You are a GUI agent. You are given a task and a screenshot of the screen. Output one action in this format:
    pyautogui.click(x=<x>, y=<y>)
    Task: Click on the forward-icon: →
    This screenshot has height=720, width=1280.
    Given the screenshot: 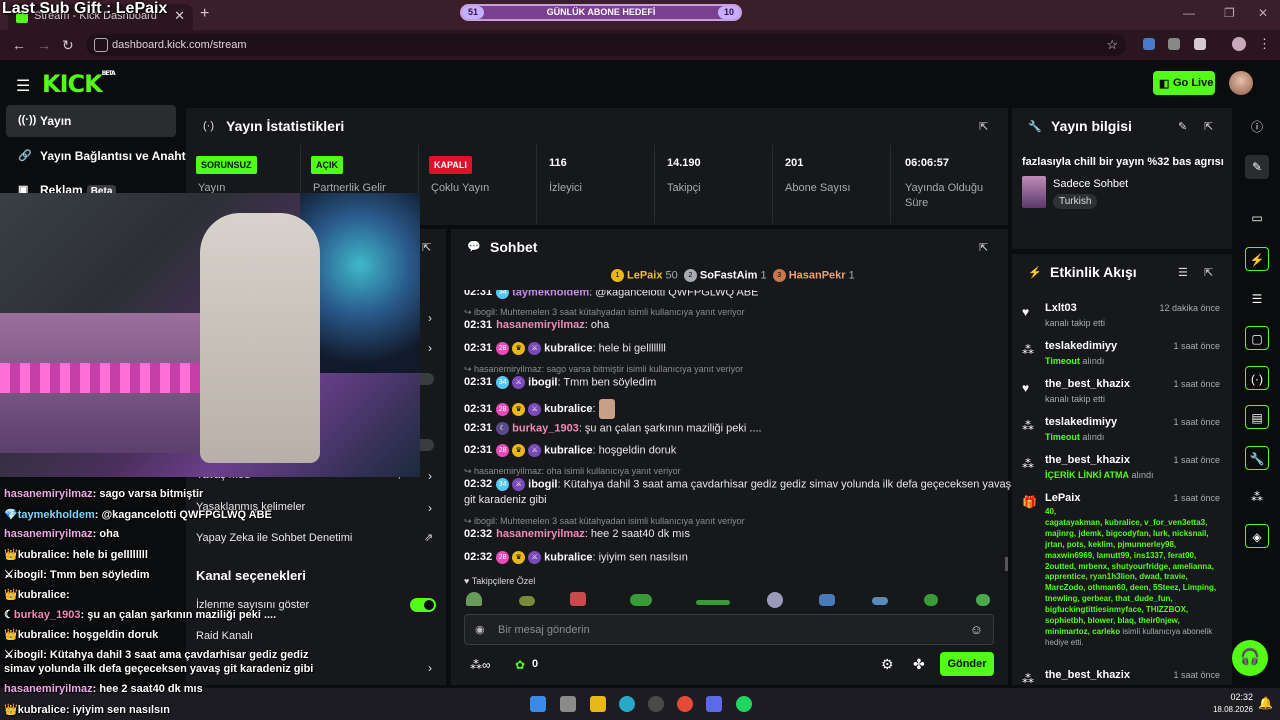 What is the action you would take?
    pyautogui.click(x=44, y=45)
    